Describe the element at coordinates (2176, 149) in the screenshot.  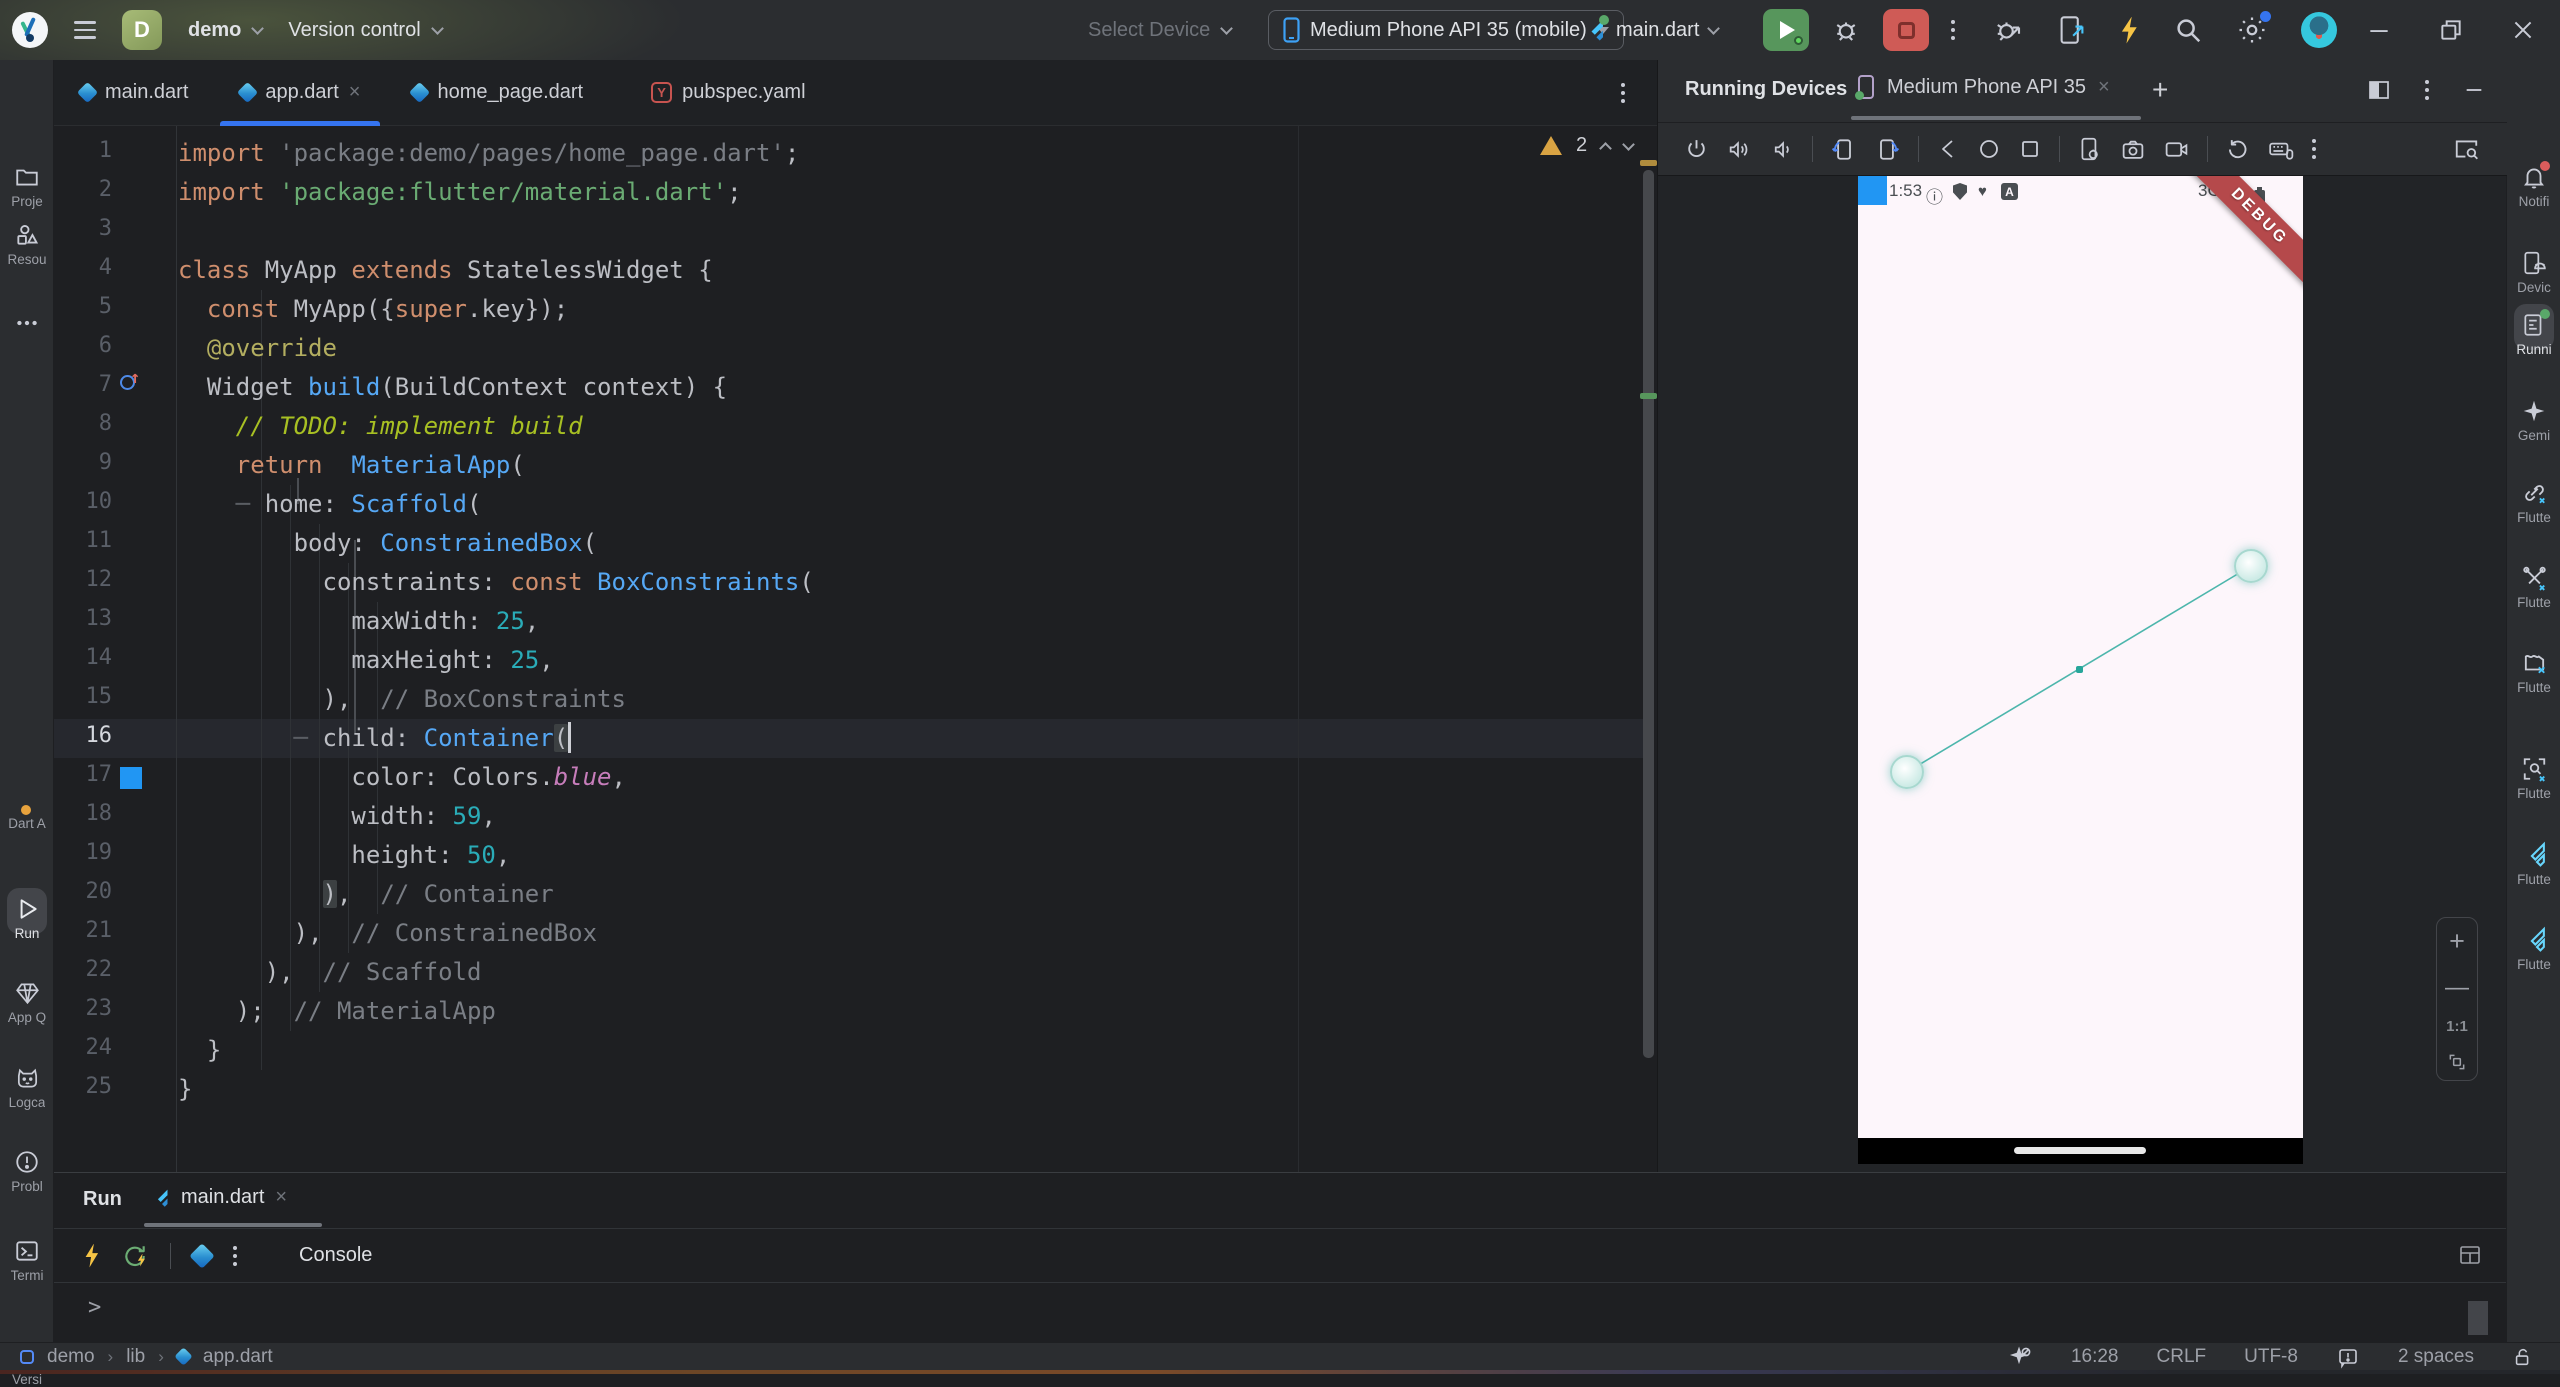
I see `screen-record-icon` at that location.